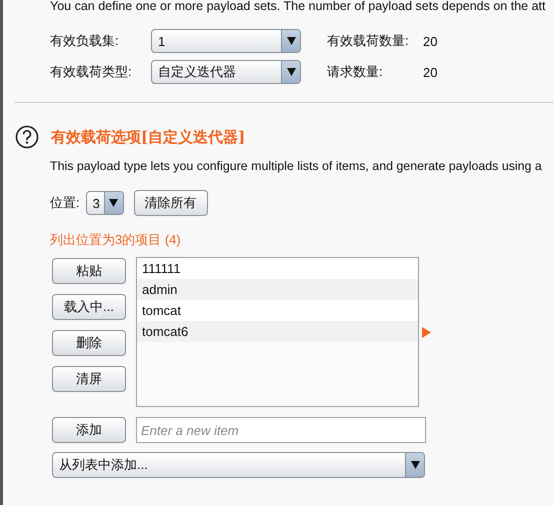 Image resolution: width=554 pixels, height=505 pixels. Describe the element at coordinates (277, 331) in the screenshot. I see `list-item: tomcat6` at that location.